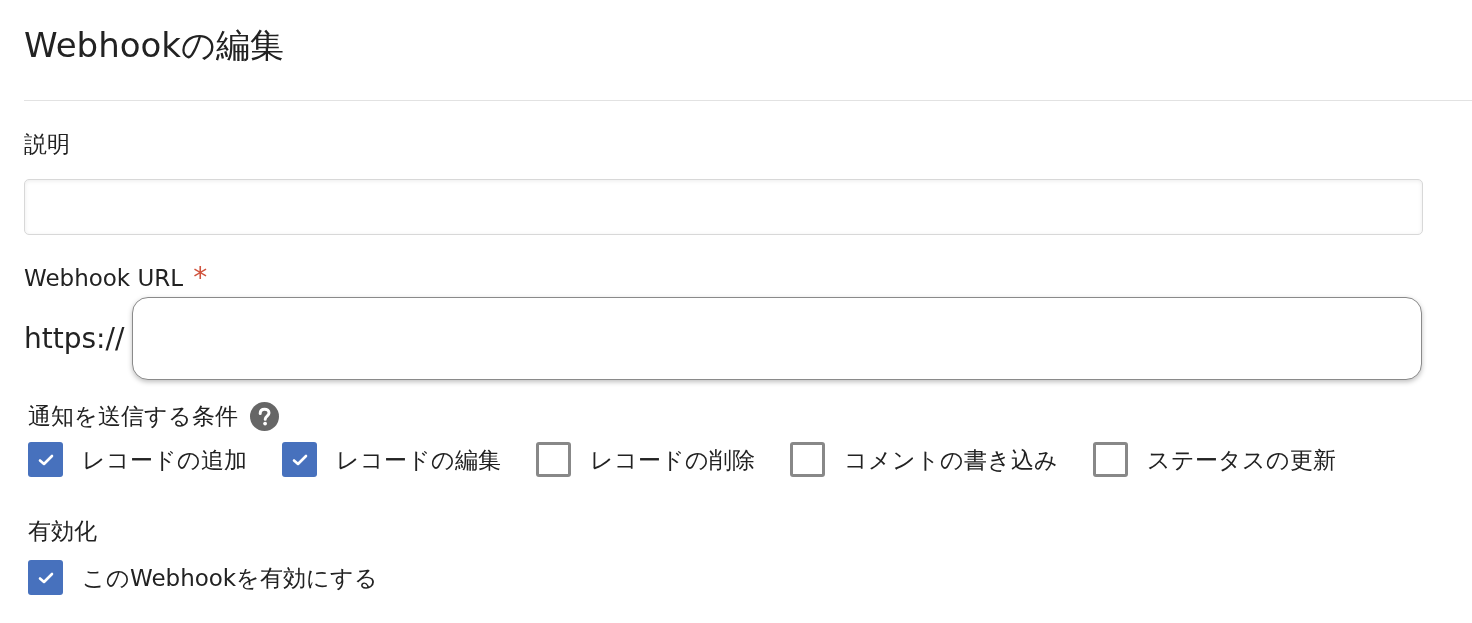 Image resolution: width=1472 pixels, height=623 pixels. I want to click on page-title: Webhookの編集, so click(154, 45).